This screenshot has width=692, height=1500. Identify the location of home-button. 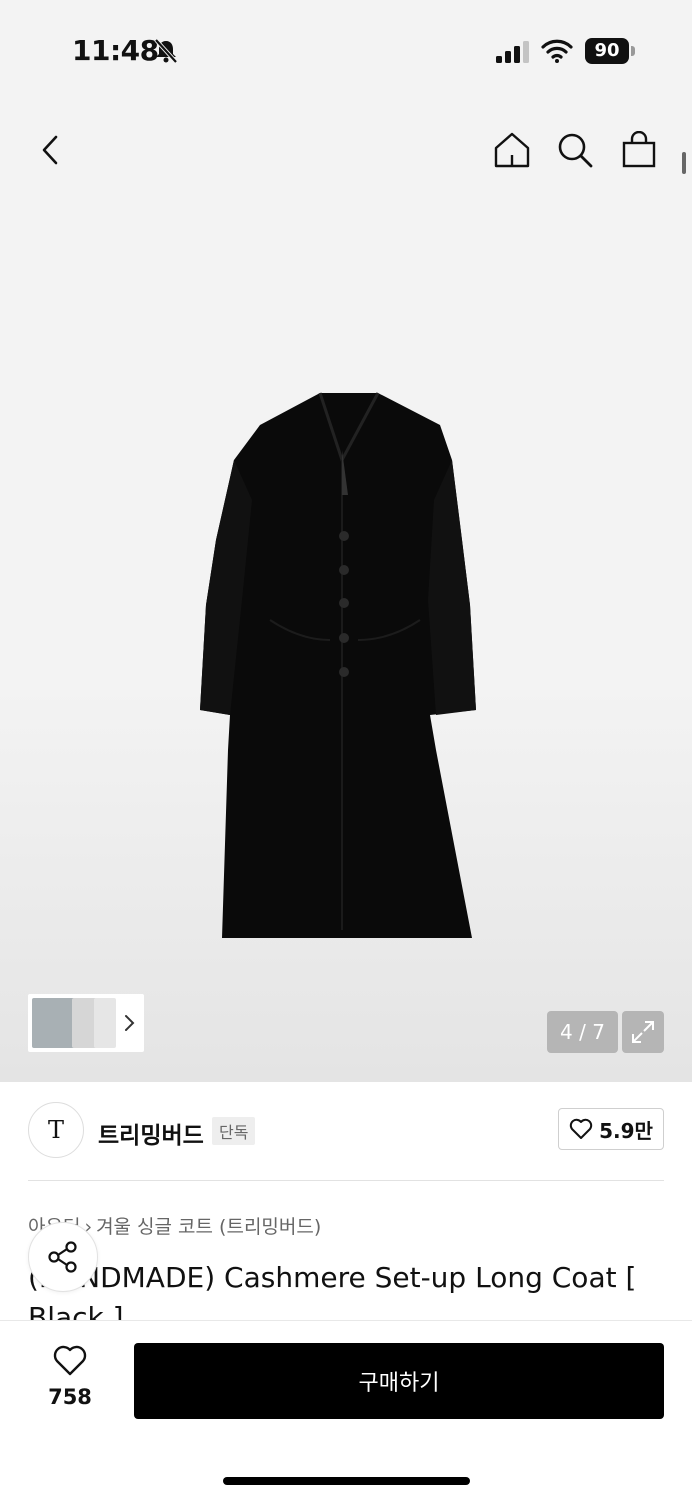
(512, 150).